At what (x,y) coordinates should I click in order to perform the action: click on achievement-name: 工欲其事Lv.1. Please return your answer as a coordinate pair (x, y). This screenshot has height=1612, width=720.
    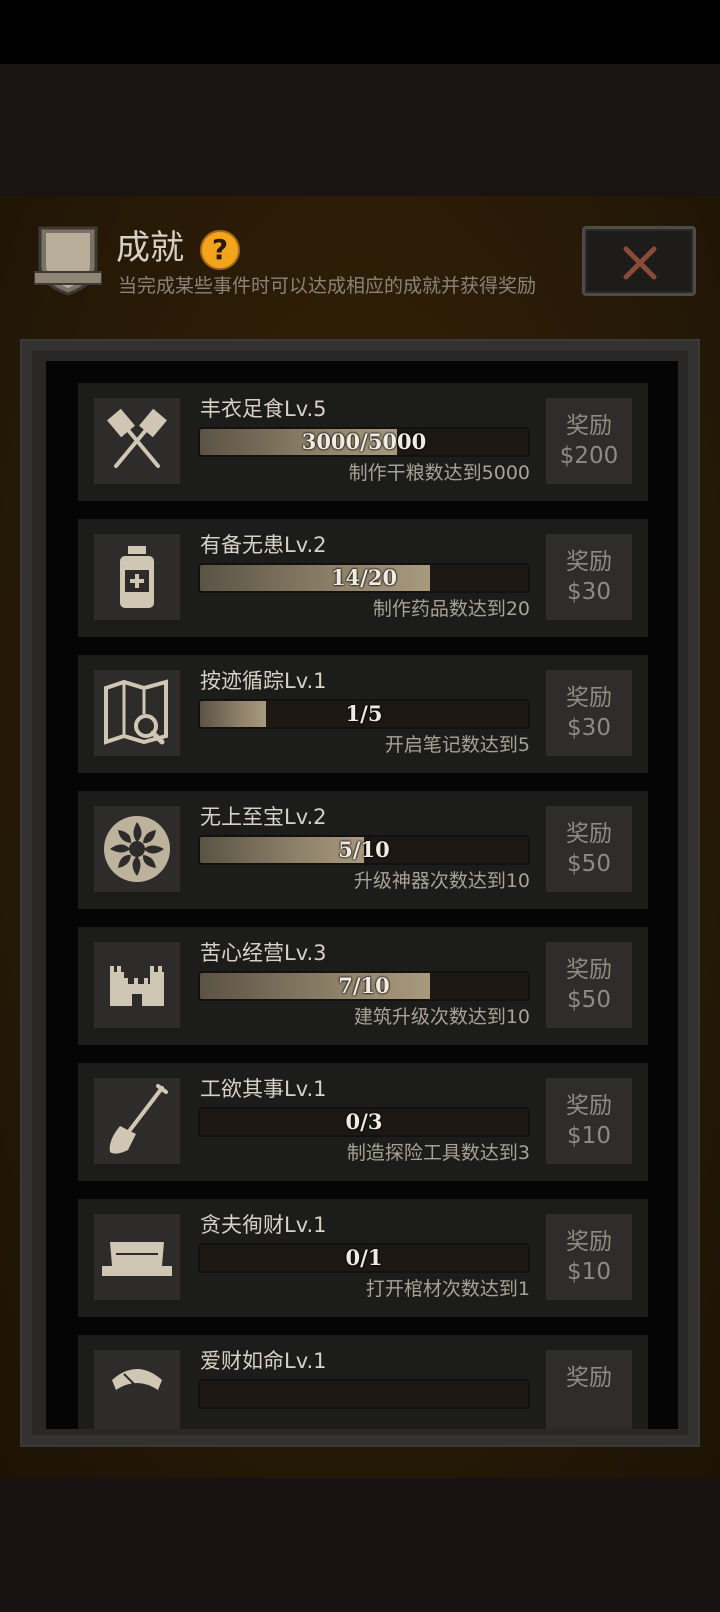
    Looking at the image, I should click on (263, 1089).